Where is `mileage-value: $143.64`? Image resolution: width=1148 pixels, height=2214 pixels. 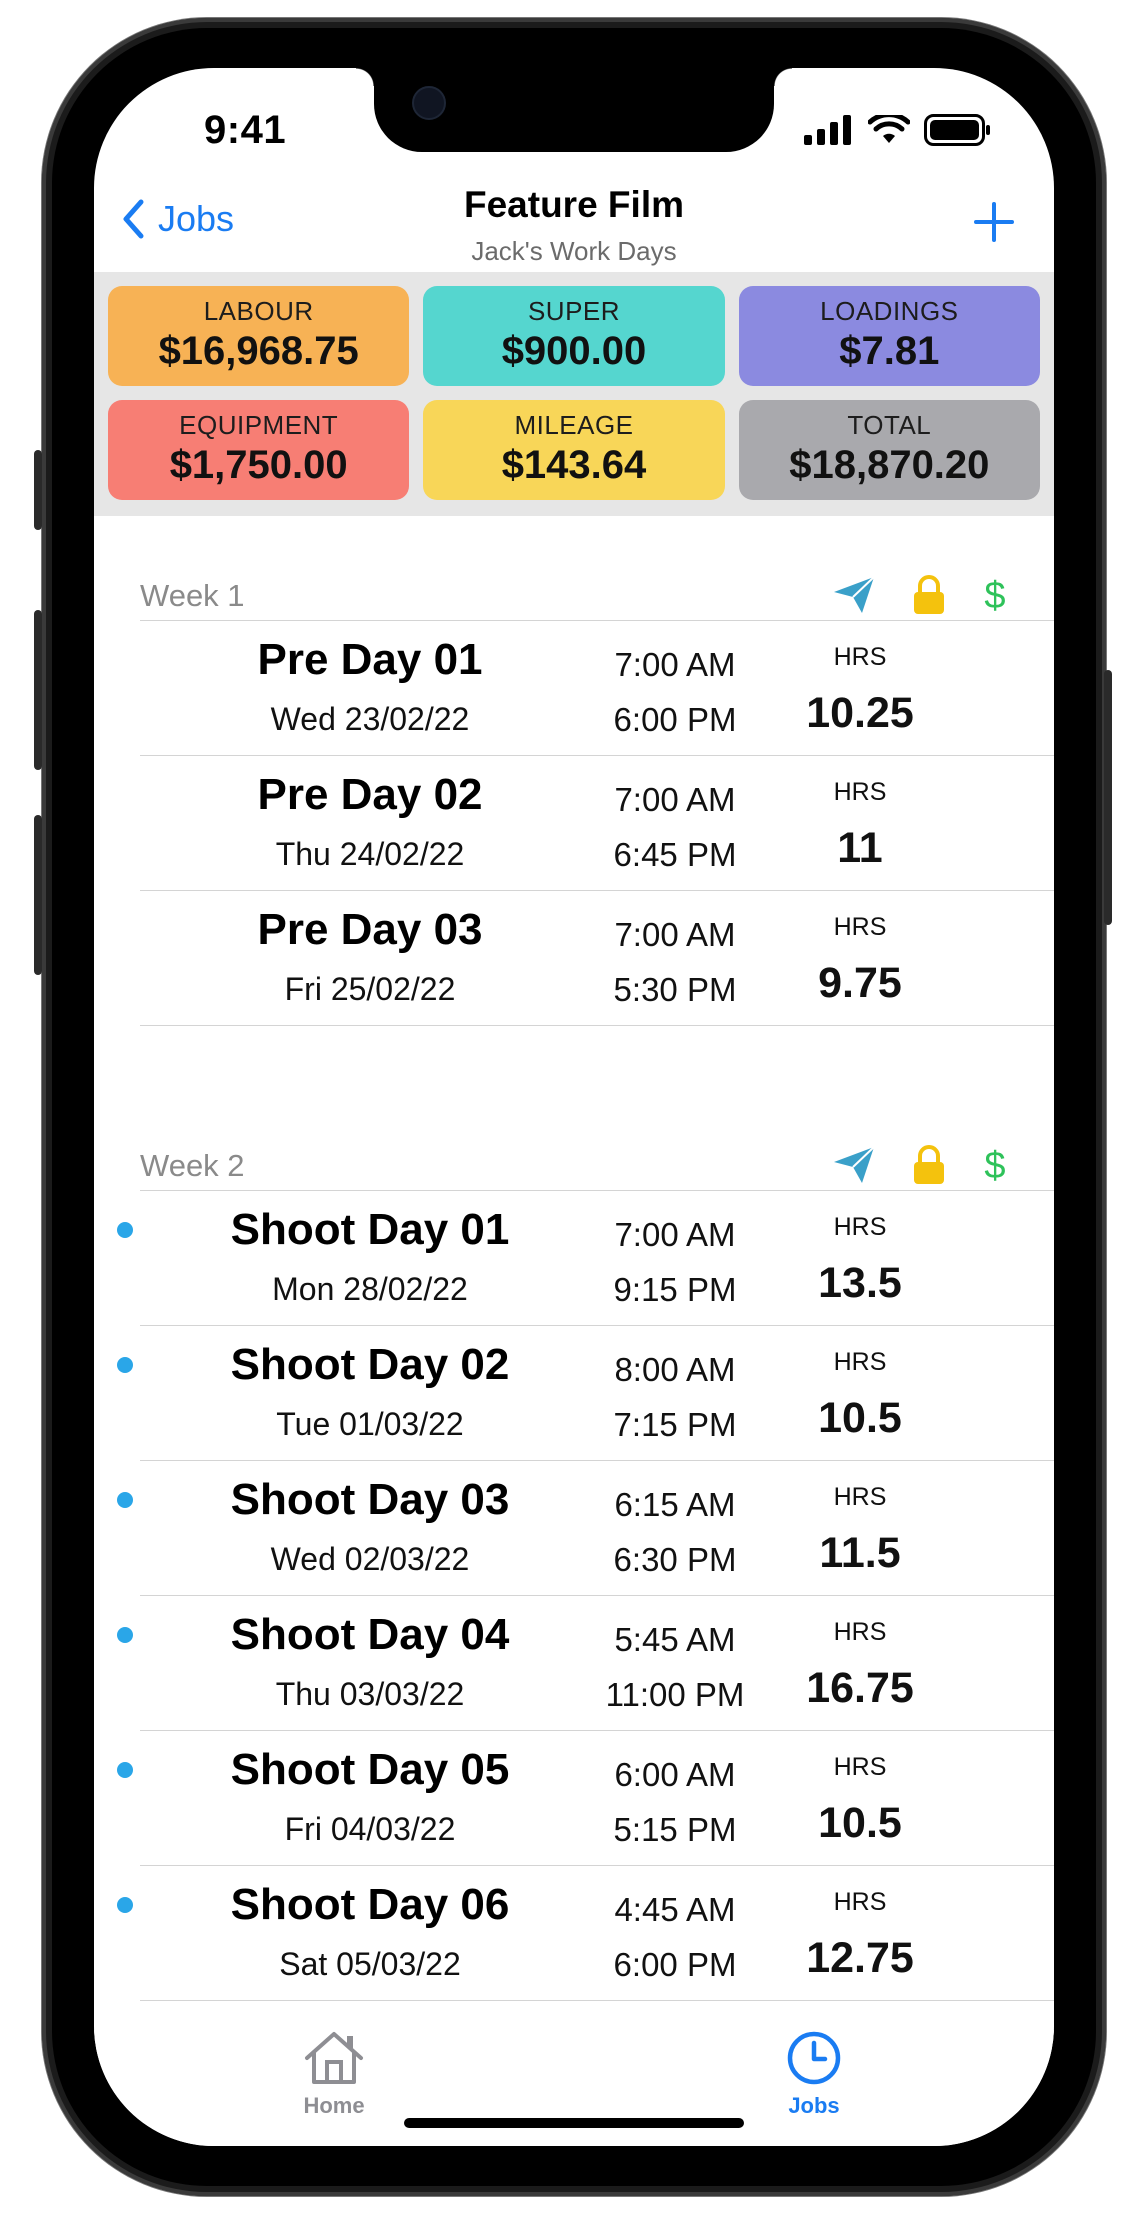 mileage-value: $143.64 is located at coordinates (574, 465).